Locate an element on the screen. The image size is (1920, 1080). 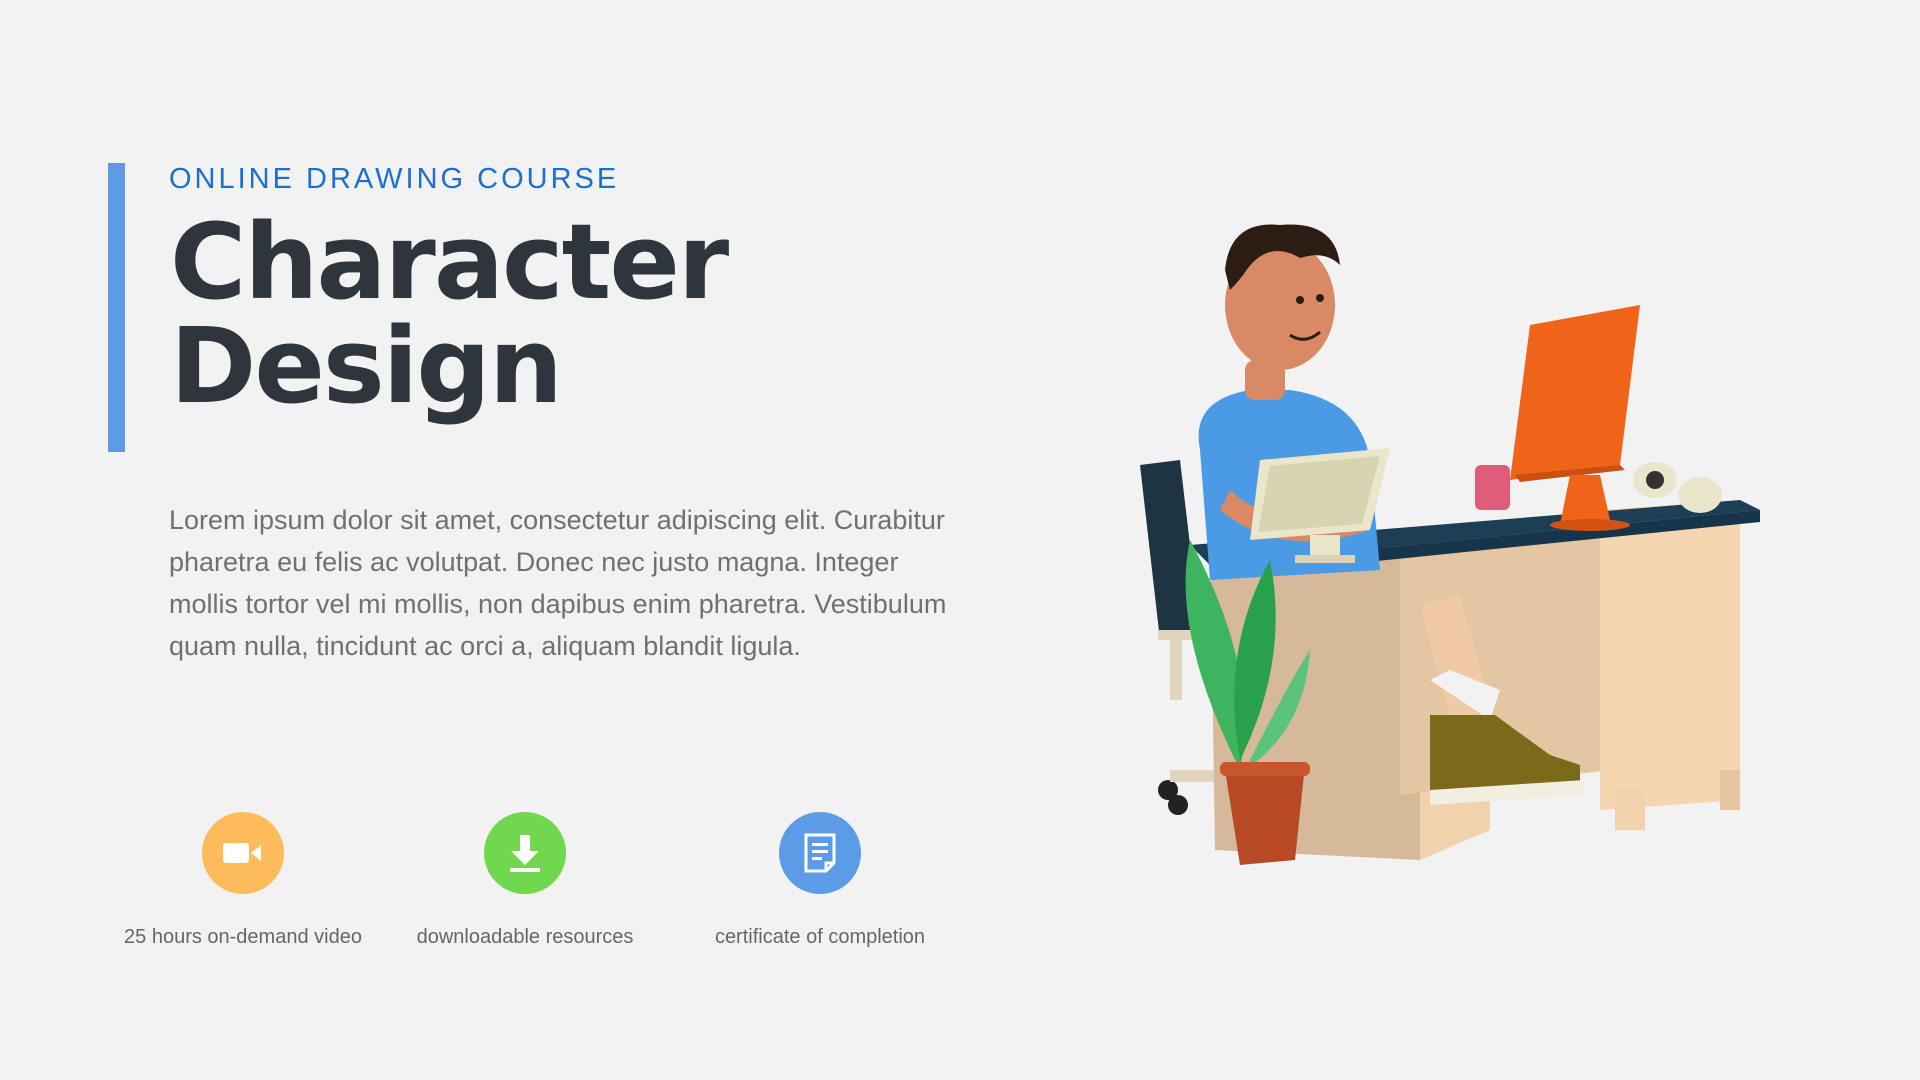
document-icon is located at coordinates (820, 853).